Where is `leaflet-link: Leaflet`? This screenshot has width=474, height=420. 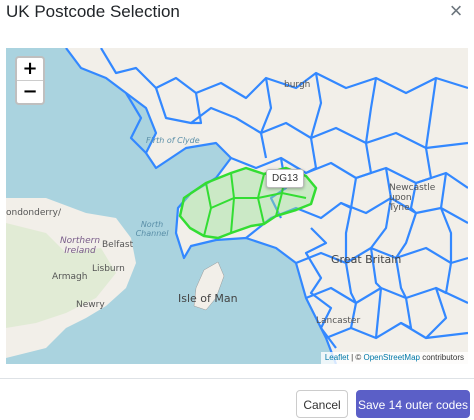
leaflet-link: Leaflet is located at coordinates (337, 357).